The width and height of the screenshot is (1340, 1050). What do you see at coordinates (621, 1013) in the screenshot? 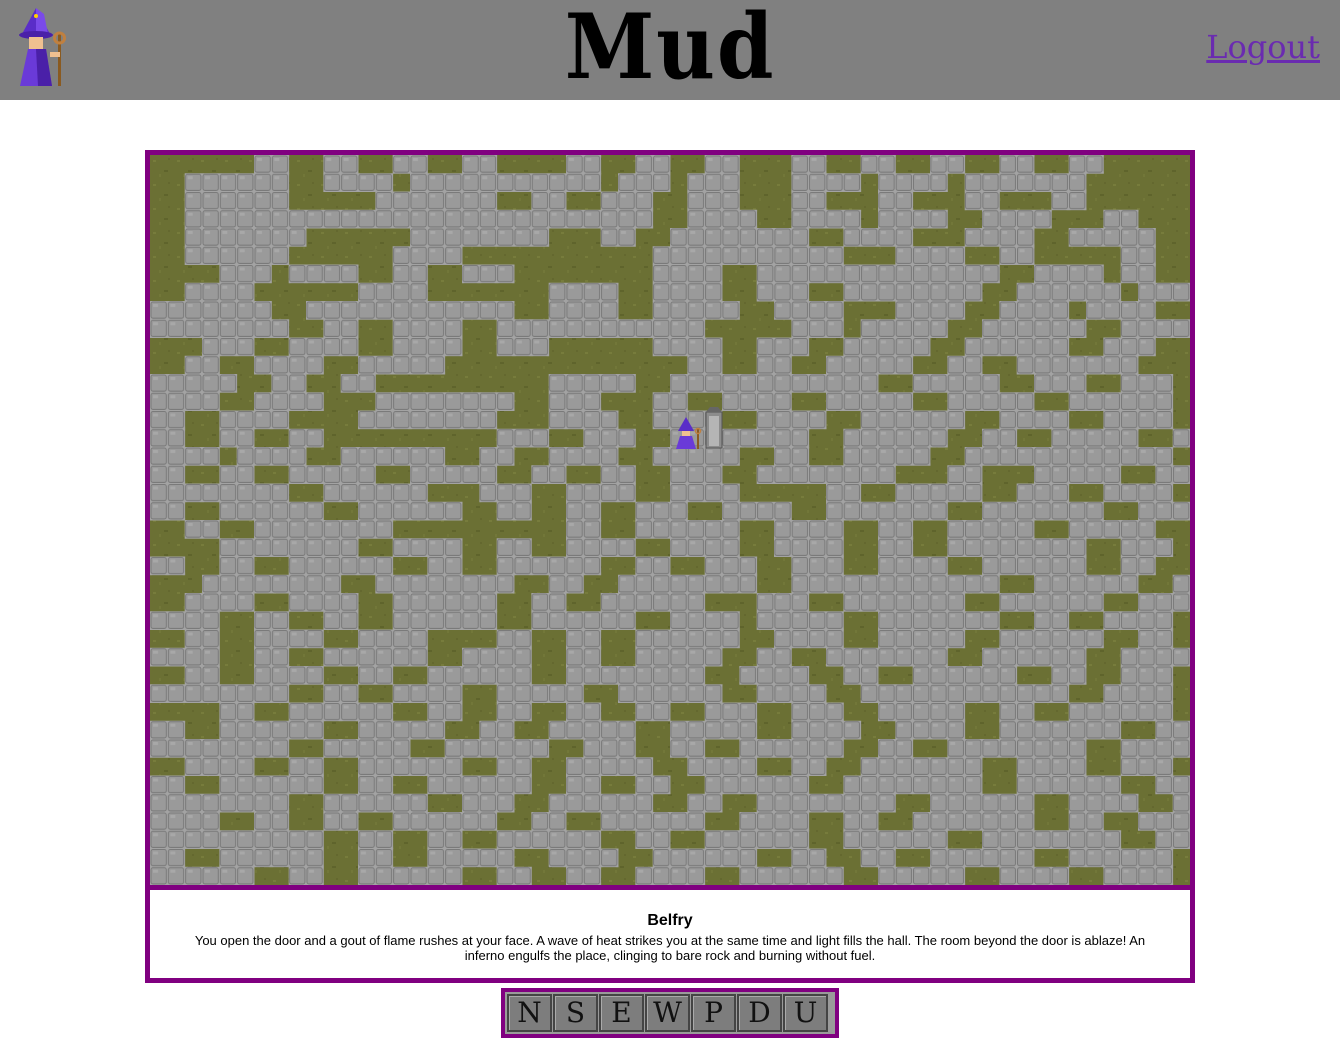
I see `east-button: E` at bounding box center [621, 1013].